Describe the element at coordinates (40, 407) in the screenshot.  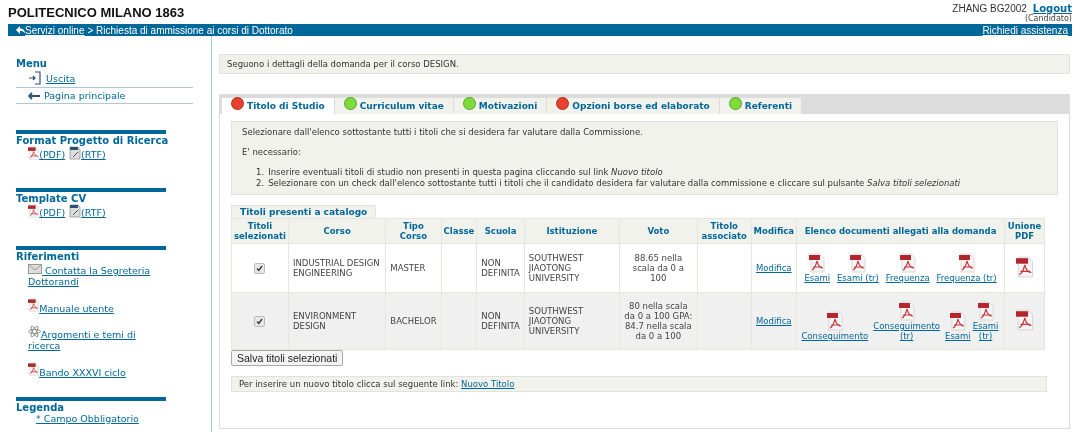
I see `section-title: Legenda` at that location.